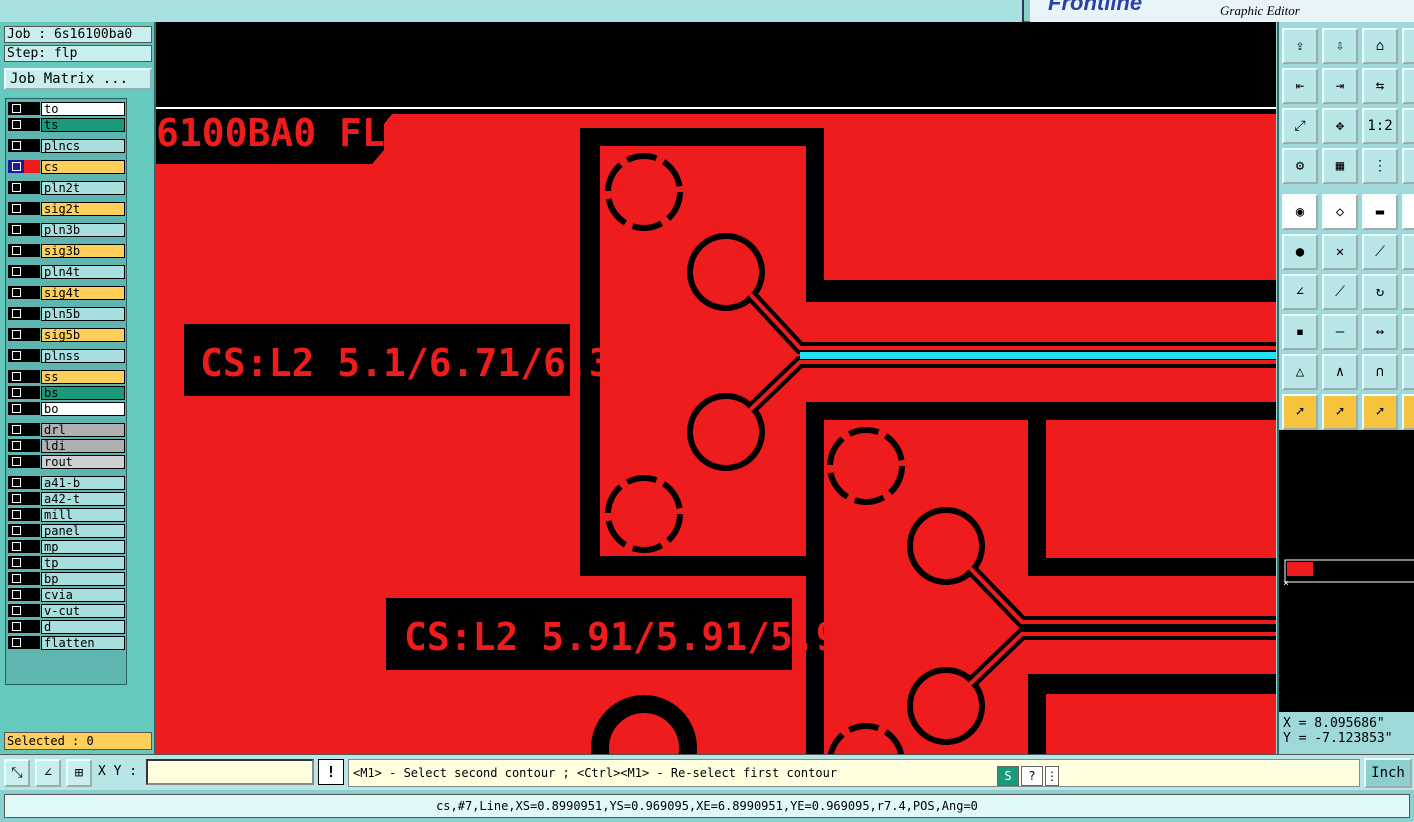 Image resolution: width=1414 pixels, height=822 pixels. I want to click on execute-button: !, so click(331, 772).